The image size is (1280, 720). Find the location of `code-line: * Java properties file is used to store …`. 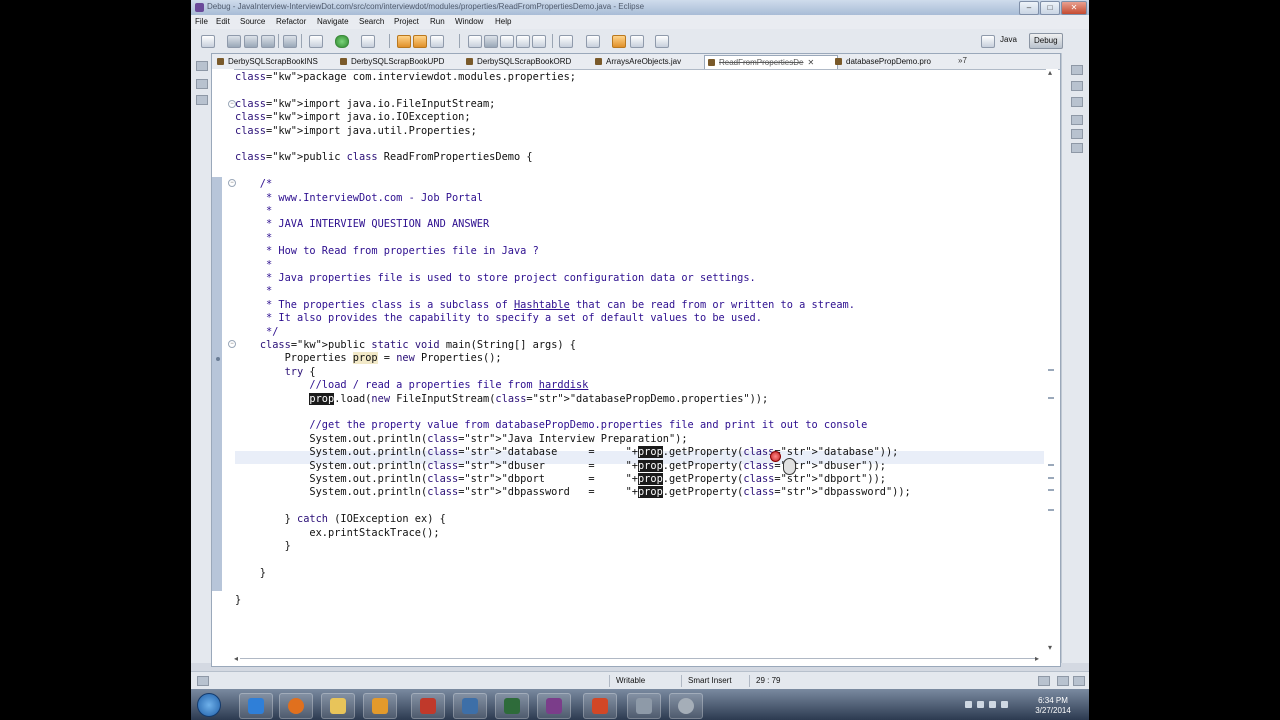

code-line: * Java properties file is used to store … is located at coordinates (495, 278).